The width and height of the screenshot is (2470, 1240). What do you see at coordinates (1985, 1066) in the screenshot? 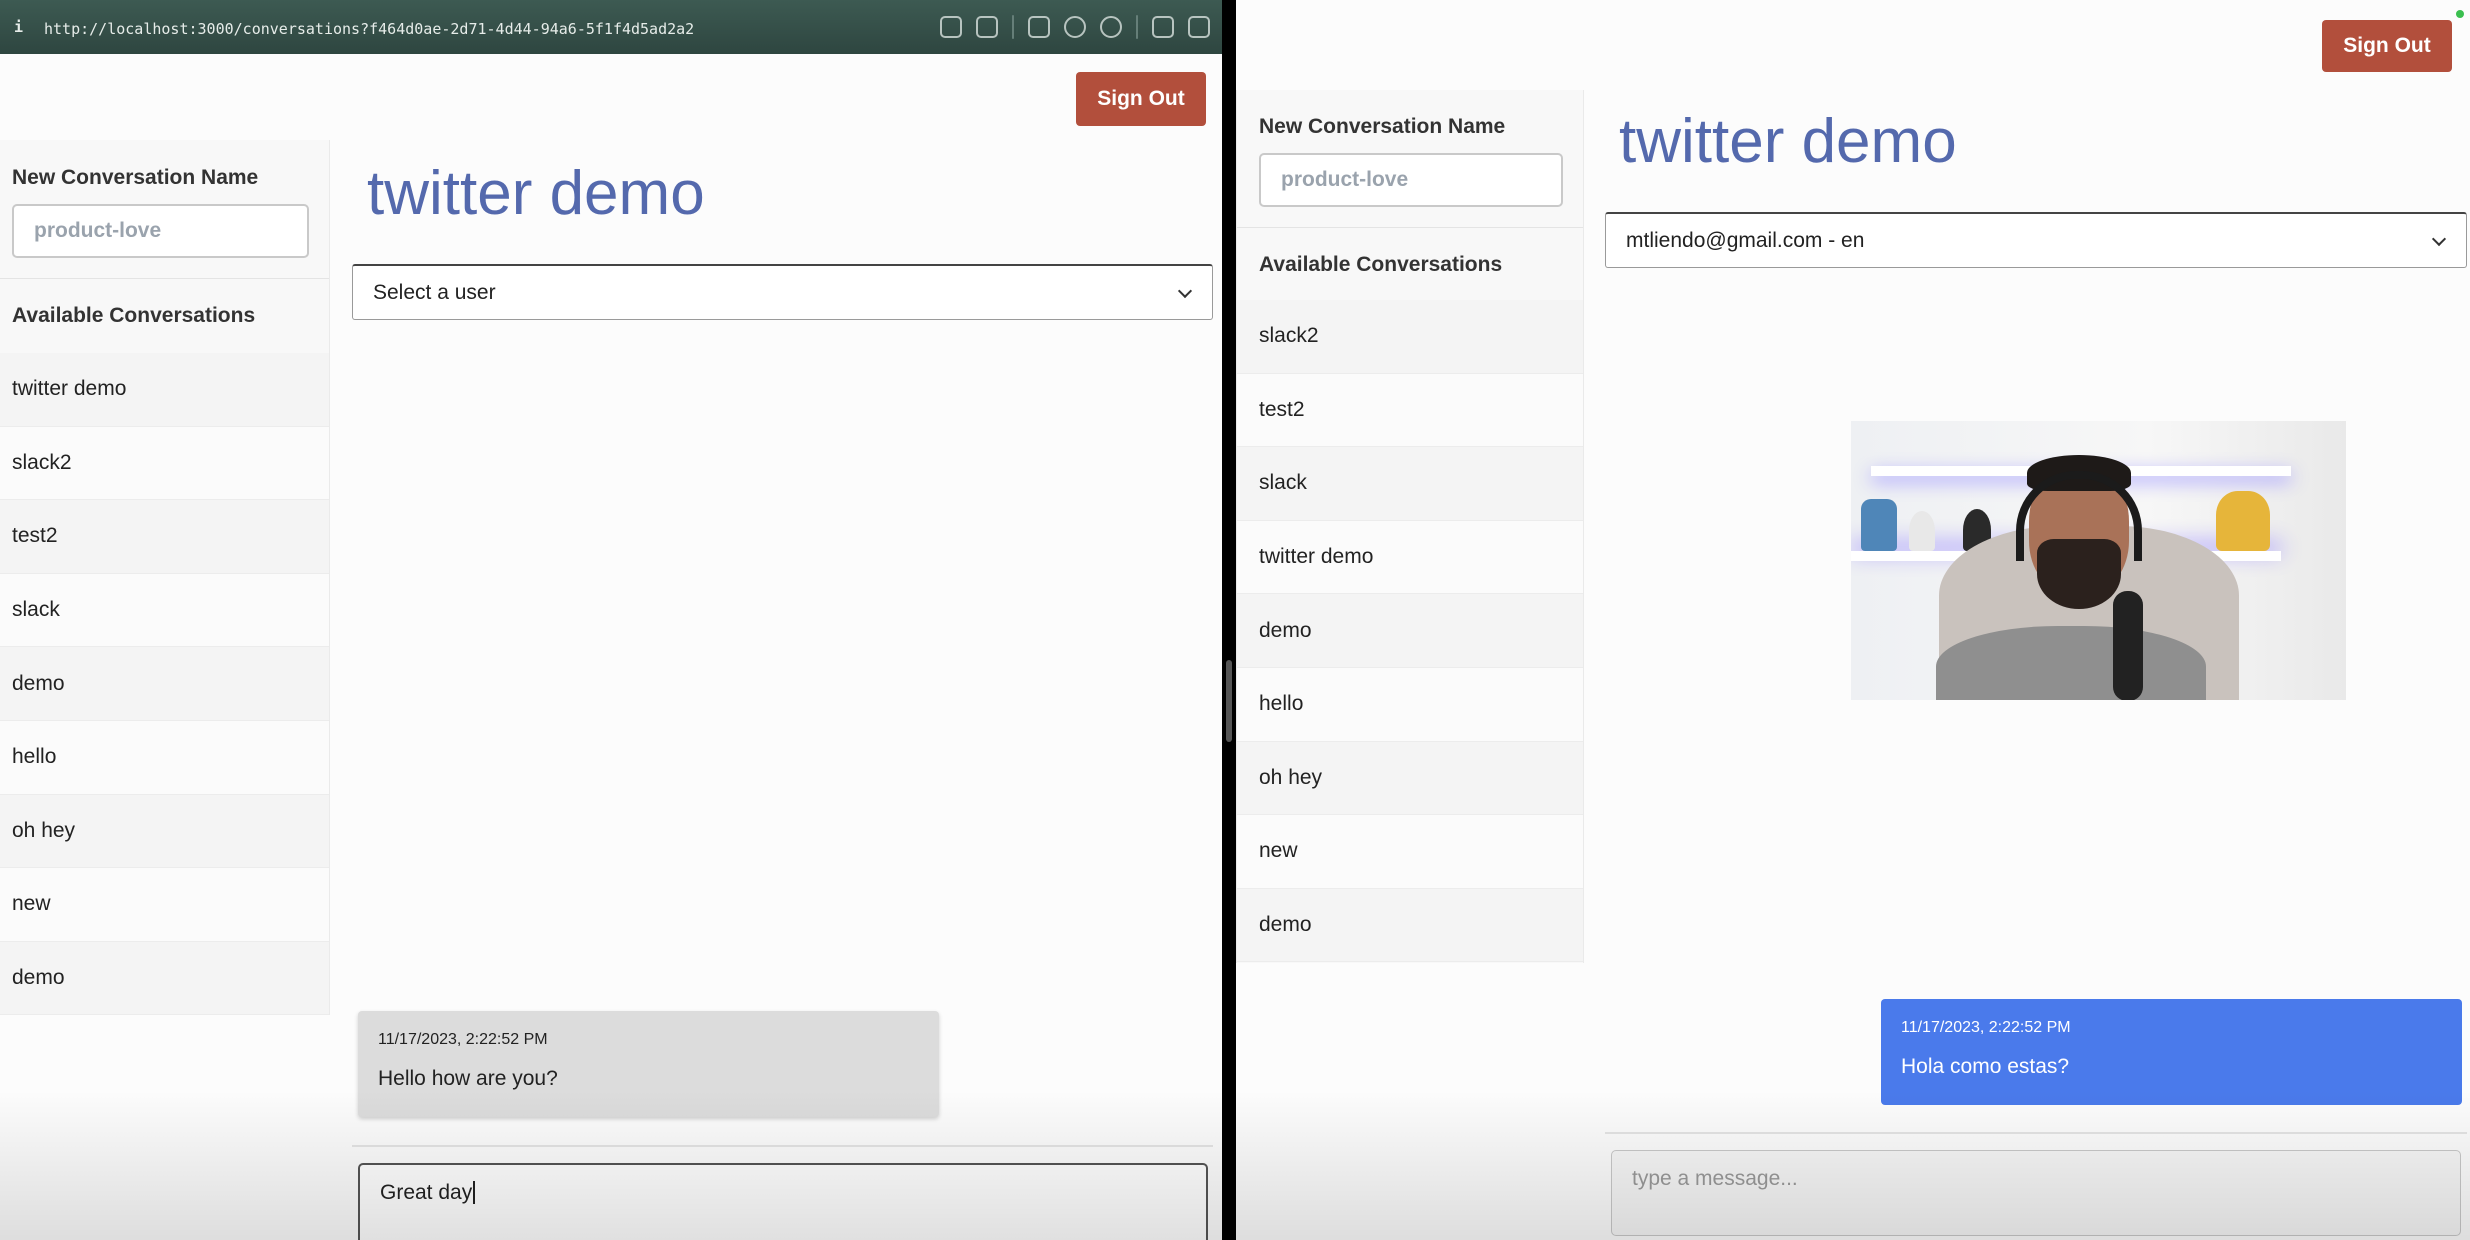
I see `message-text: Hola como estas?` at bounding box center [1985, 1066].